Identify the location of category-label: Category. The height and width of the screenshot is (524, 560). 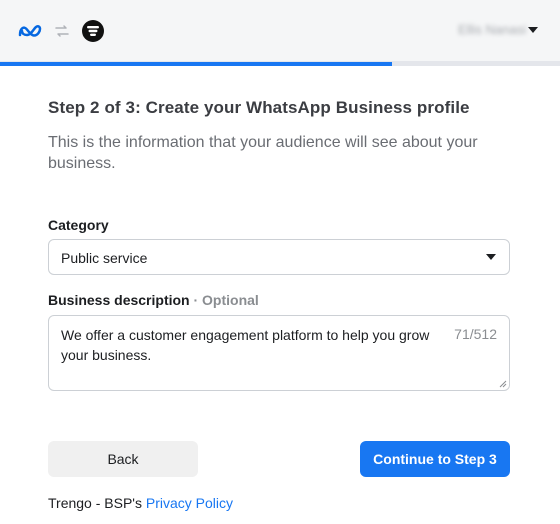
(78, 225).